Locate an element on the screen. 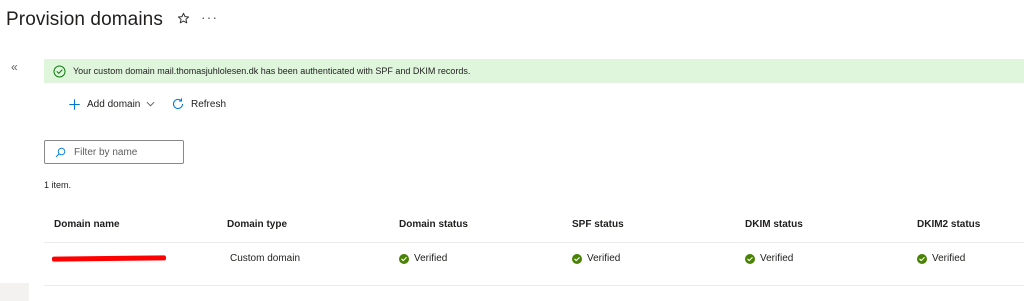  spf-status-text: Verified is located at coordinates (604, 258).